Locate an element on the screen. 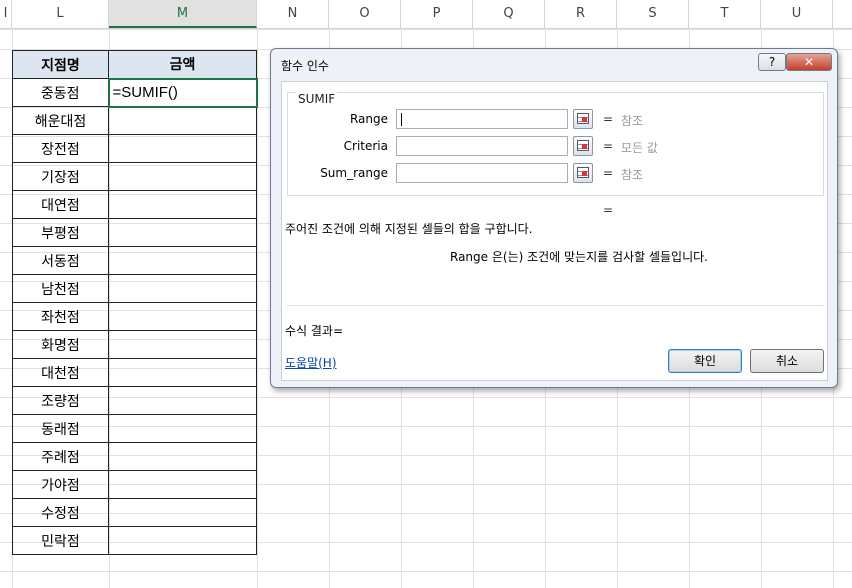 This screenshot has width=852, height=588. text-caret is located at coordinates (401, 119).